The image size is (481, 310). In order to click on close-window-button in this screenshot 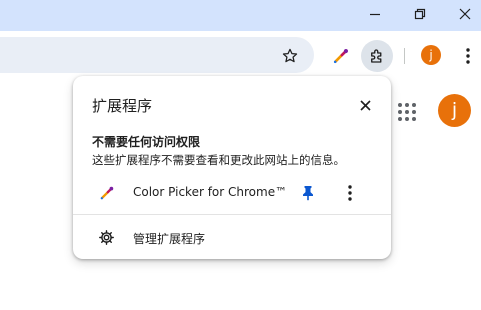, I will do `click(463, 14)`.